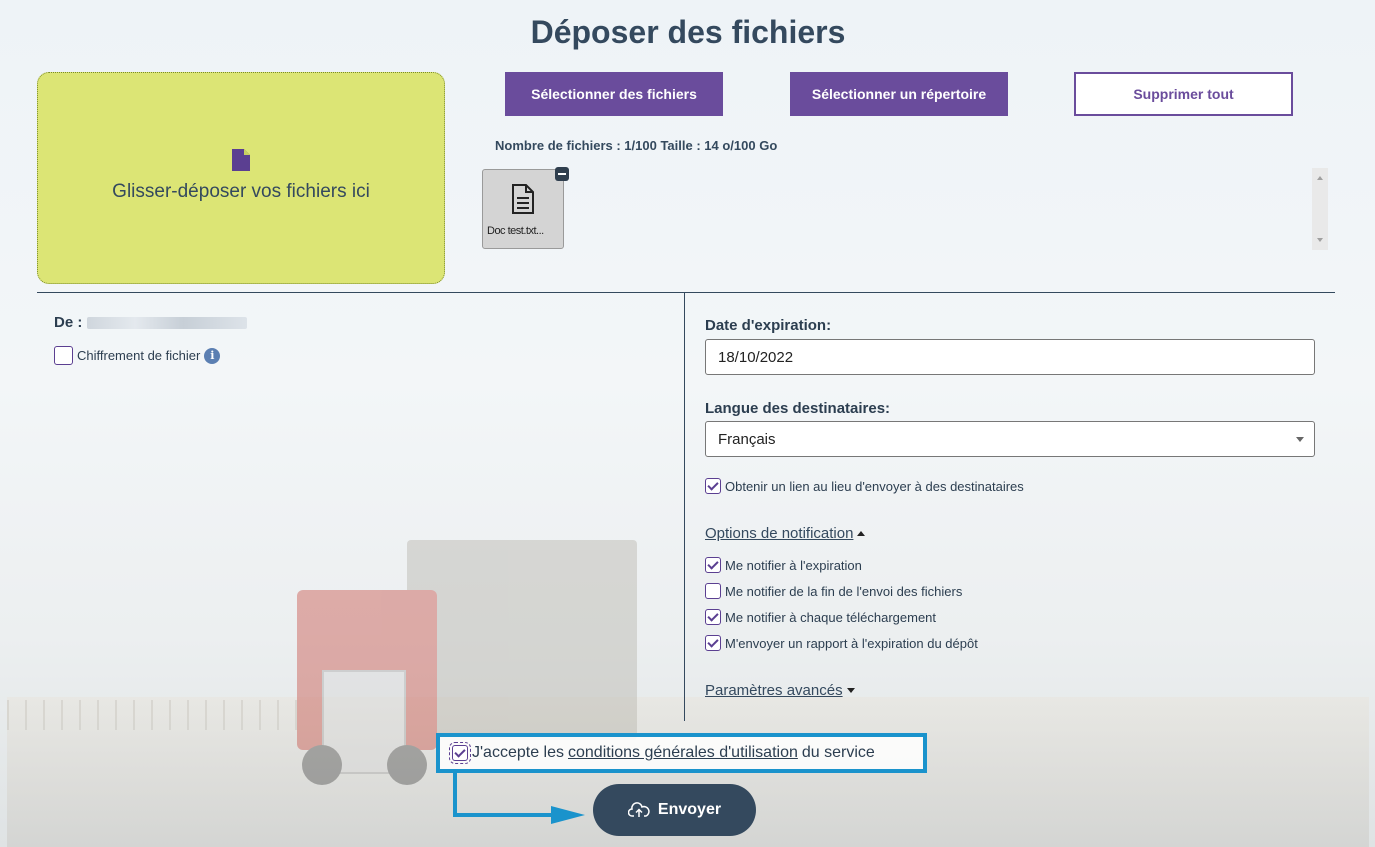 The width and height of the screenshot is (1375, 847). What do you see at coordinates (1010, 439) in the screenshot?
I see `language-select: Français` at bounding box center [1010, 439].